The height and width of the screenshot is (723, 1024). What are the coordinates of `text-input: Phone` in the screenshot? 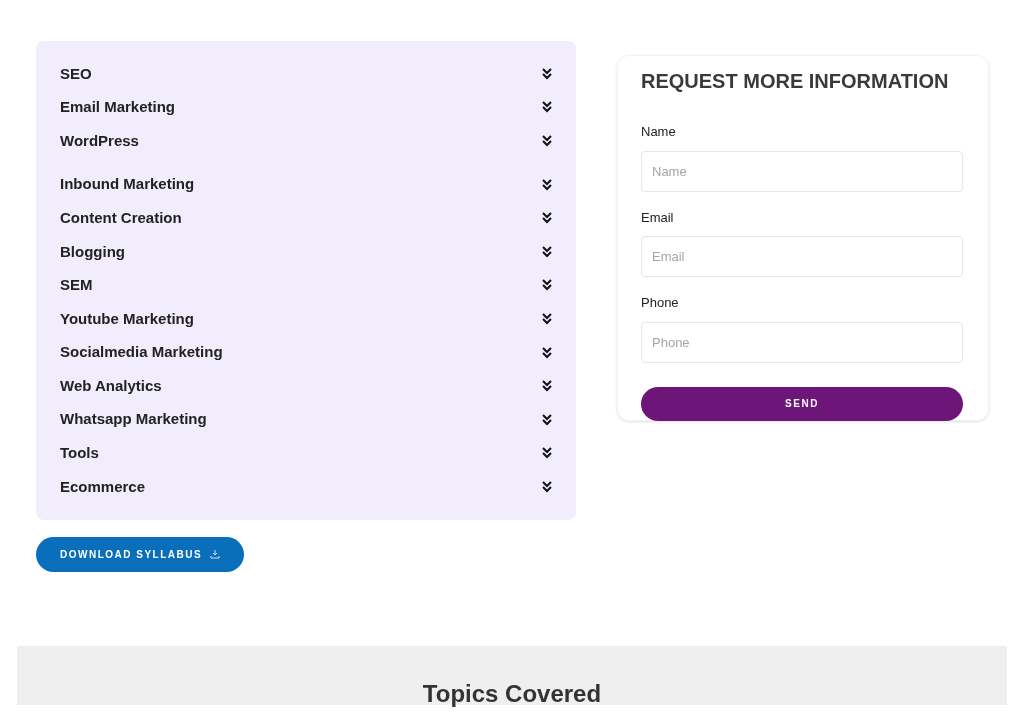 It's located at (802, 342).